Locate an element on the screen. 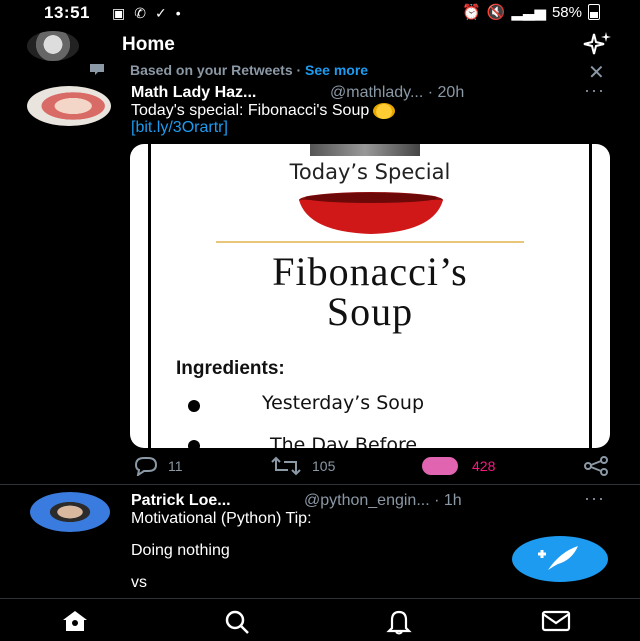  compose-tweet-button is located at coordinates (560, 559).